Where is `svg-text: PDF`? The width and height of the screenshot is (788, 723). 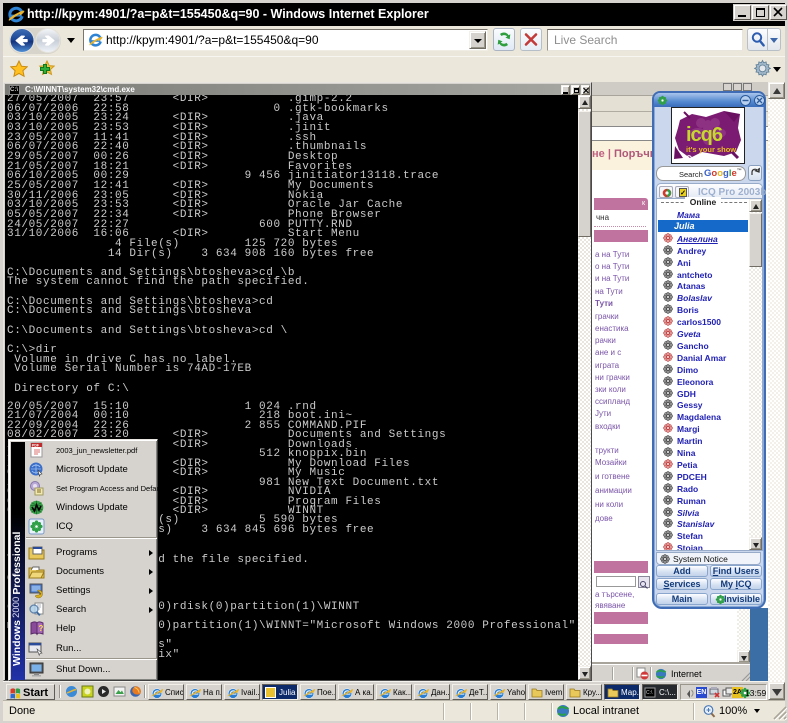
svg-text: PDF is located at coordinates (36, 446).